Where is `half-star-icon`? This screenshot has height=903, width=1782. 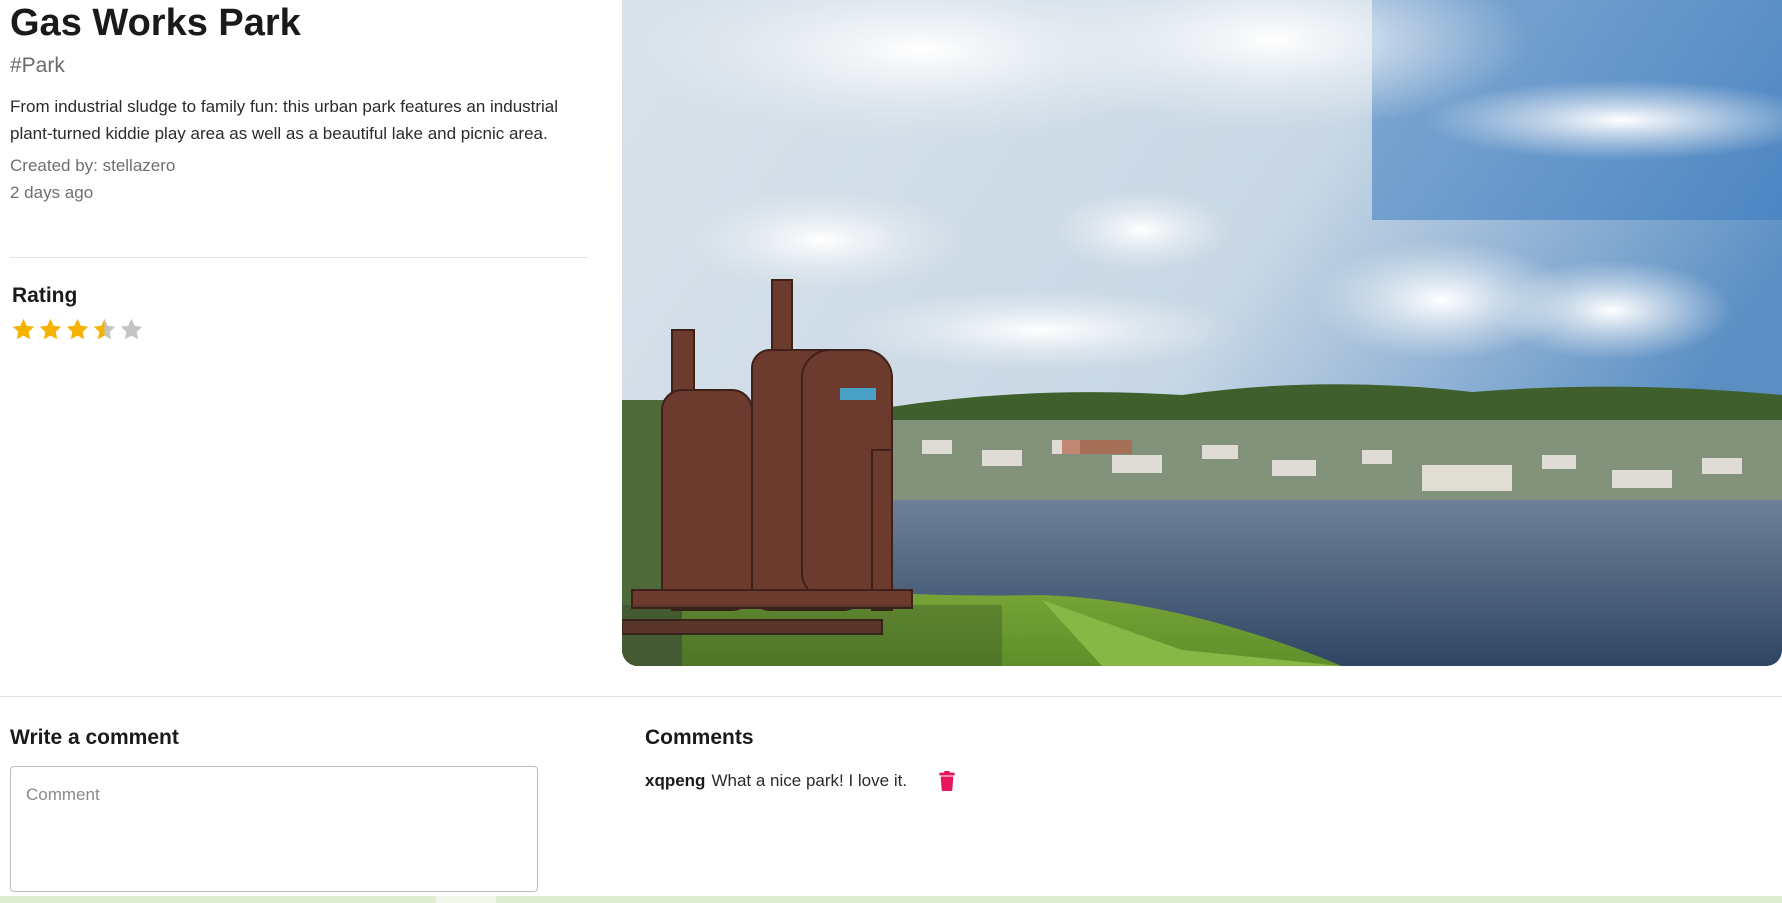
half-star-icon is located at coordinates (104, 329).